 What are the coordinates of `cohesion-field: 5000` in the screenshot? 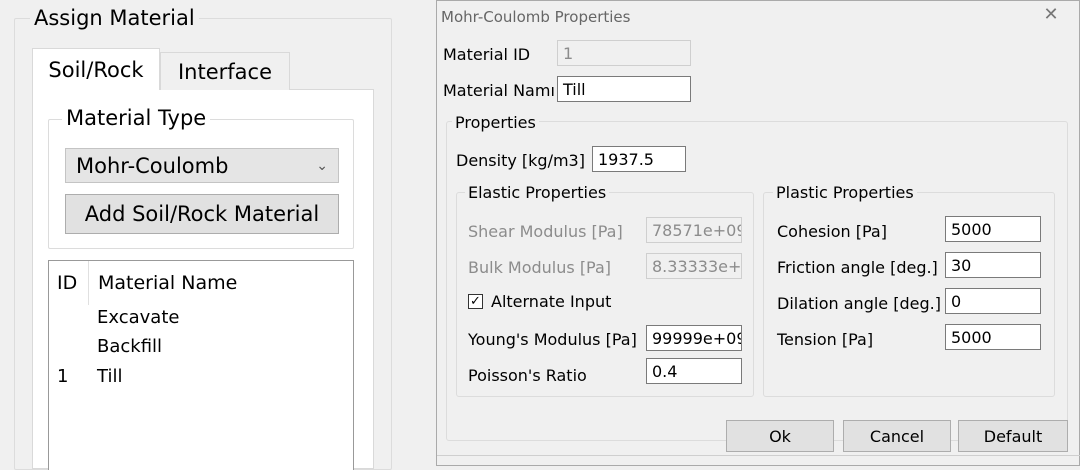 It's located at (993, 229).